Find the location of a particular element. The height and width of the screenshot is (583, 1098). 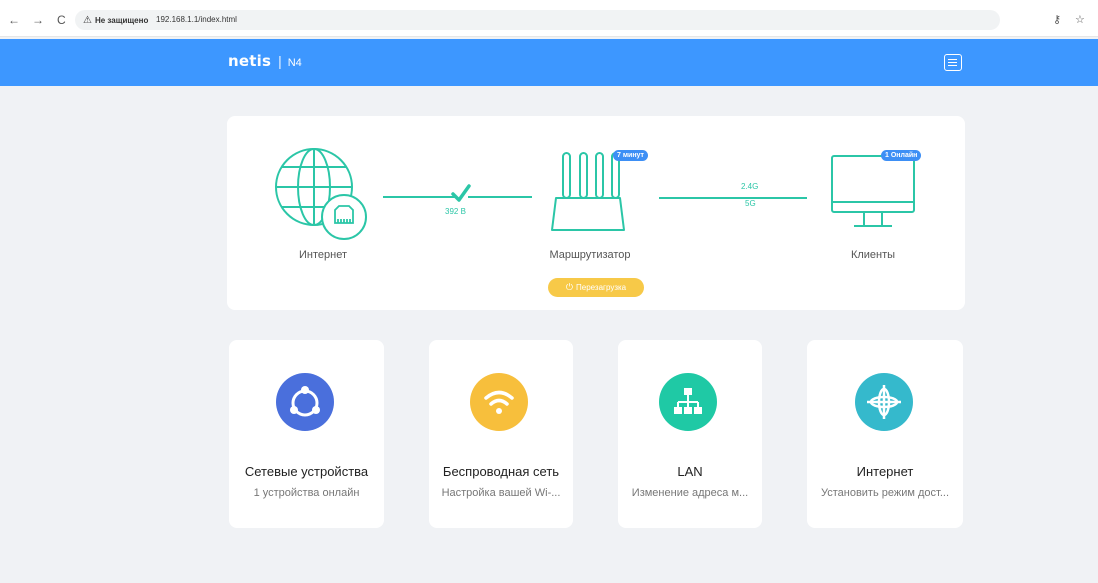

router-label: Маршрутизатор is located at coordinates (590, 255).